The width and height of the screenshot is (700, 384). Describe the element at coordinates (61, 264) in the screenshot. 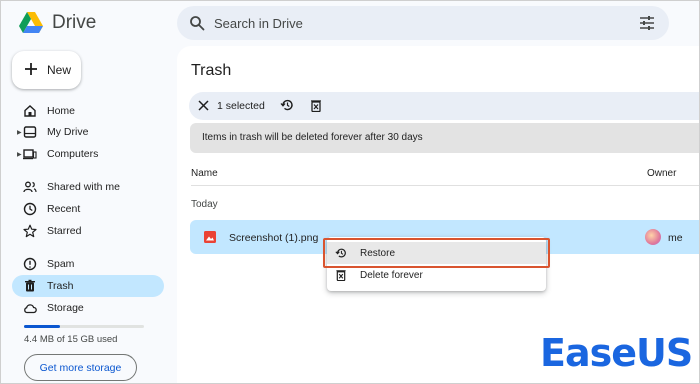

I see `sidebar-item-label: Spam` at that location.